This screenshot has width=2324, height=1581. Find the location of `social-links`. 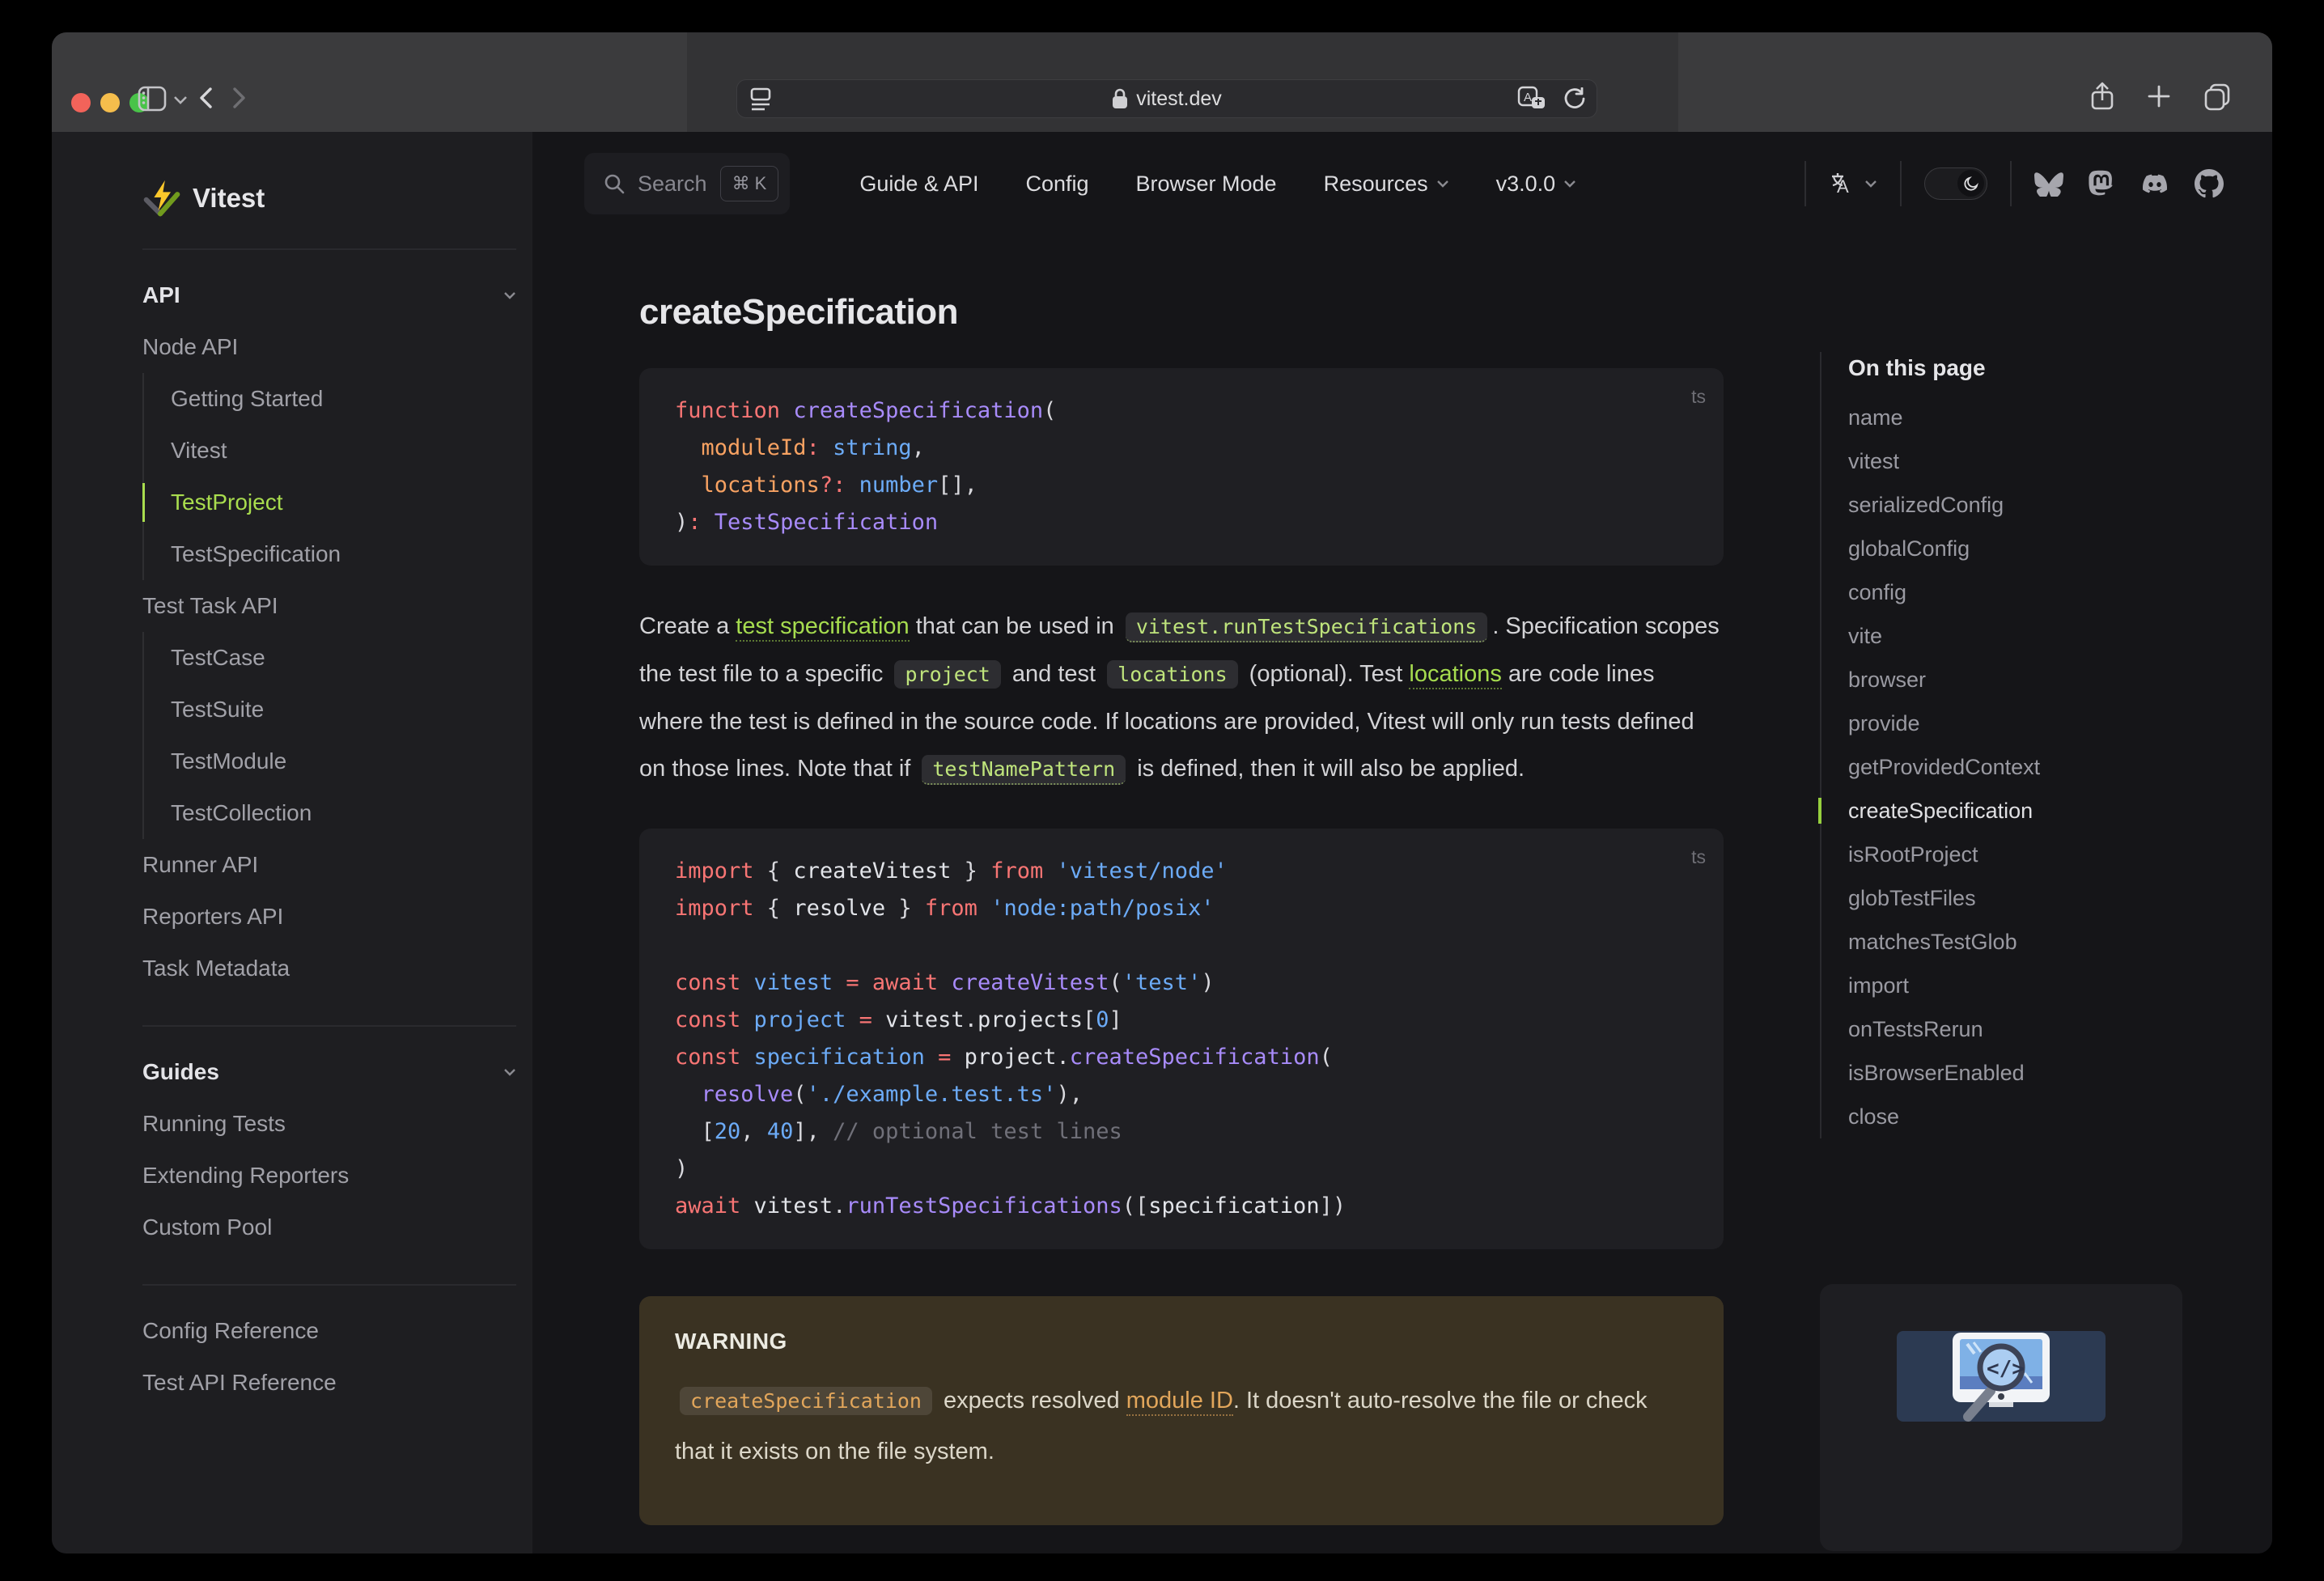

social-links is located at coordinates (2129, 183).